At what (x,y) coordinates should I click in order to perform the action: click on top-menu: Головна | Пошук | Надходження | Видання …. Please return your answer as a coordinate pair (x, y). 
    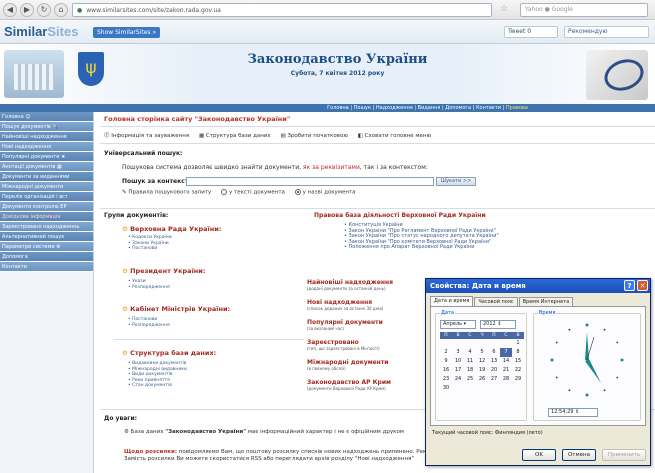
    Looking at the image, I should click on (327, 108).